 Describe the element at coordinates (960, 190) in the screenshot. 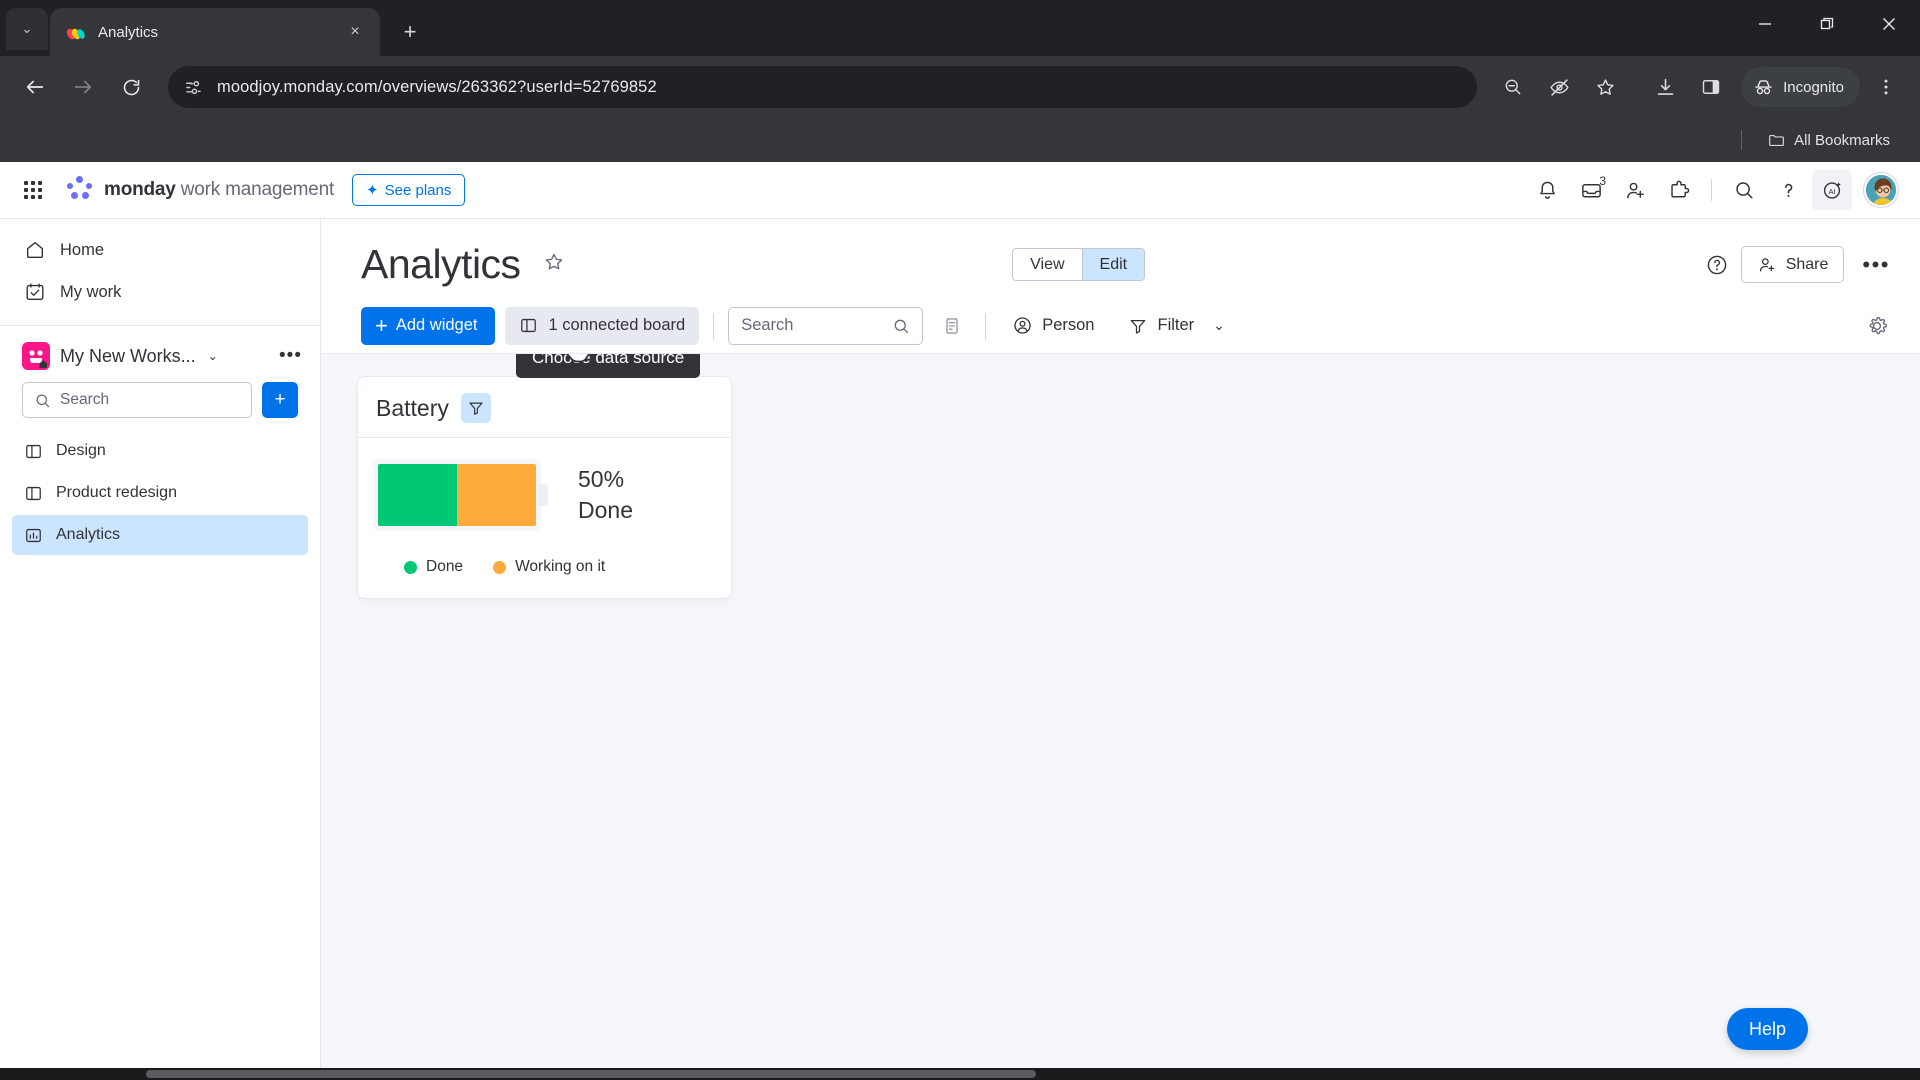

I see `monday-top-header: monday work management ✦ See plans 3 AI` at that location.